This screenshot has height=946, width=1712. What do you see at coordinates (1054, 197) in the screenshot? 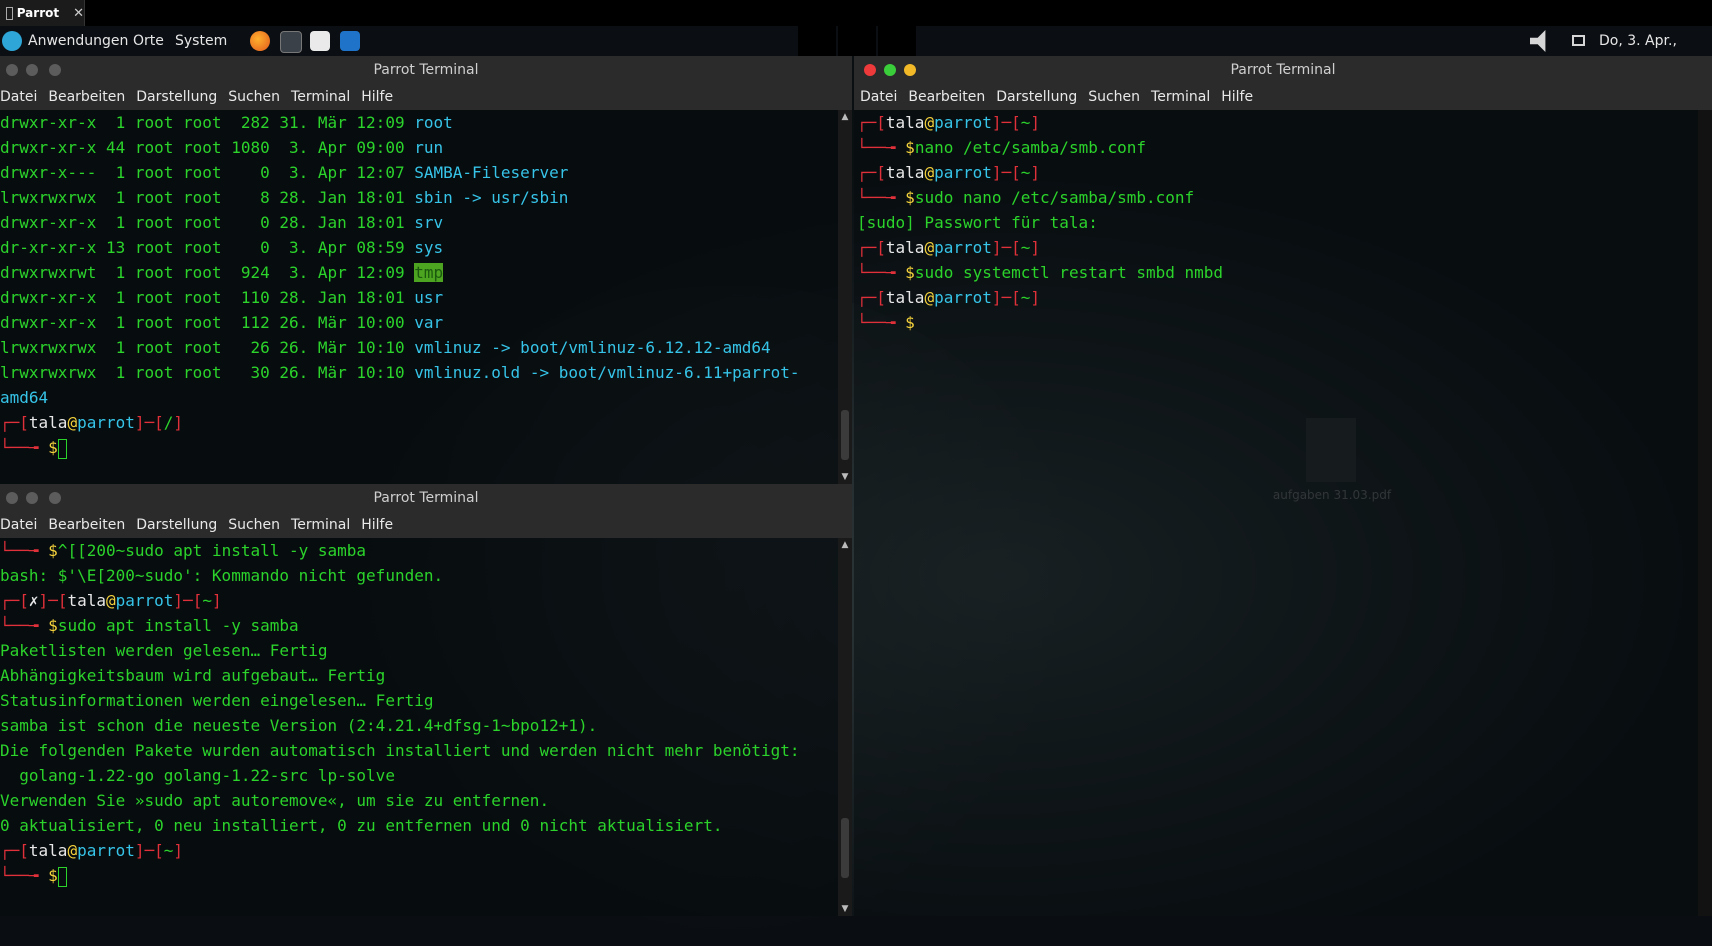
I see `command-text: sudo nano /etc/samba/smb.conf` at bounding box center [1054, 197].